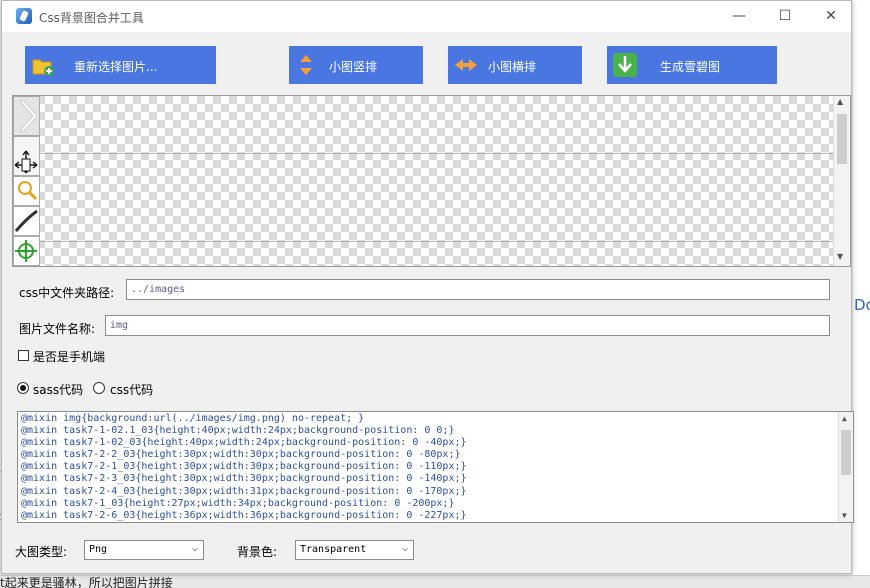 Image resolution: width=870 pixels, height=588 pixels. Describe the element at coordinates (91, 18) in the screenshot. I see `window-title: Css背景图合并工具` at that location.